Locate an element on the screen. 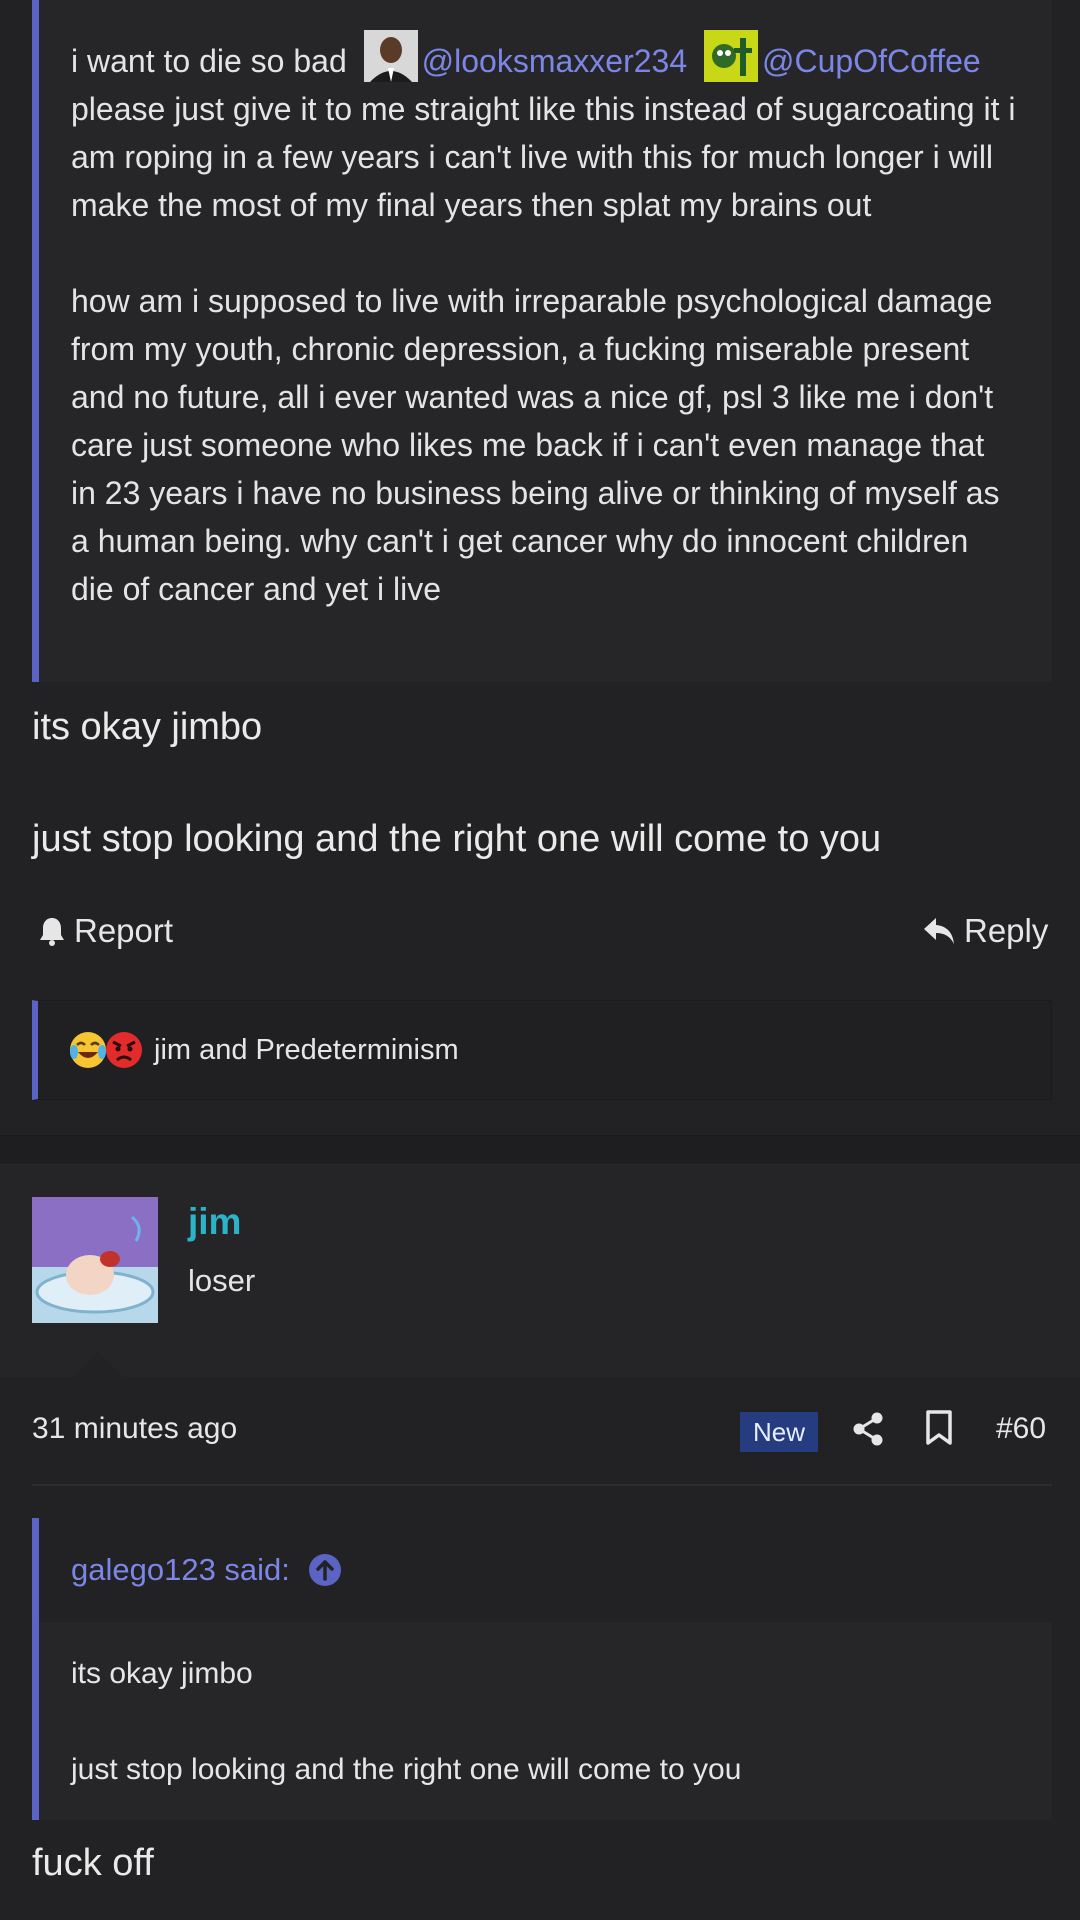 The width and height of the screenshot is (1080, 1920). reactions-bar: jim and Predeterminism is located at coordinates (542, 1050).